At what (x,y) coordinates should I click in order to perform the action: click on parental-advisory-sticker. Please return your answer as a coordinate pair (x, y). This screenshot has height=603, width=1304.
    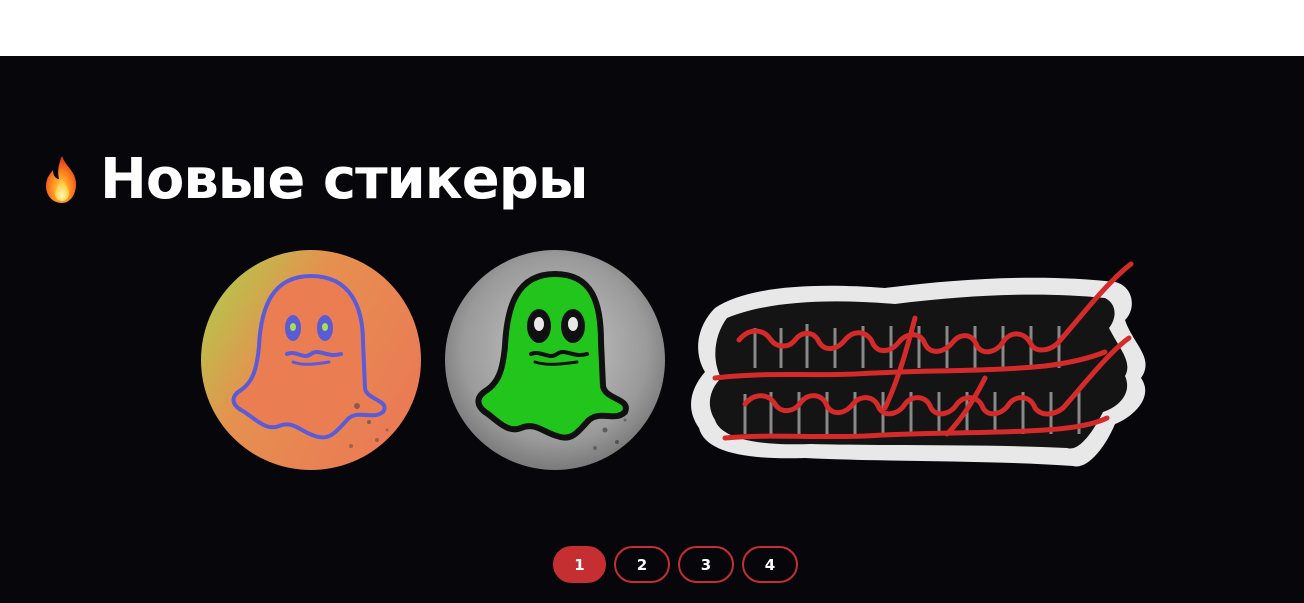
    Looking at the image, I should click on (920, 361).